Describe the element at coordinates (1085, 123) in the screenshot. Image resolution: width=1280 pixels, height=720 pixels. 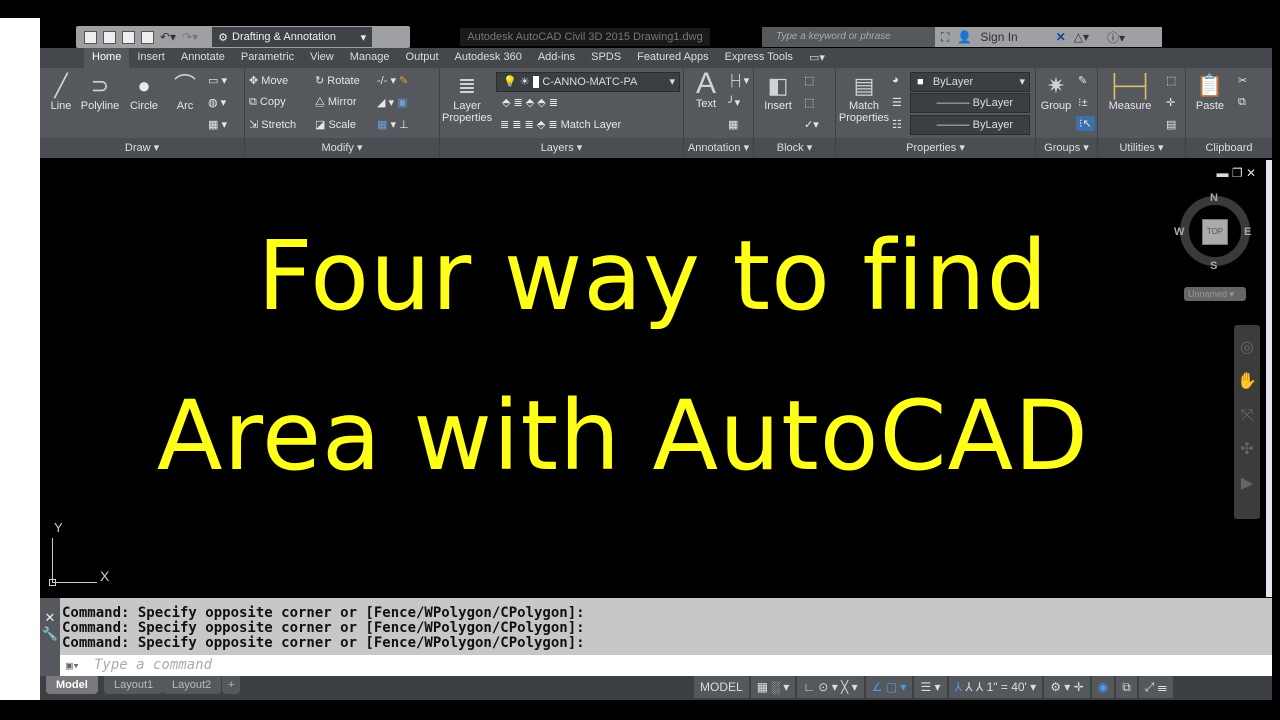
I see `group-selection-icon: ⁝↖` at that location.